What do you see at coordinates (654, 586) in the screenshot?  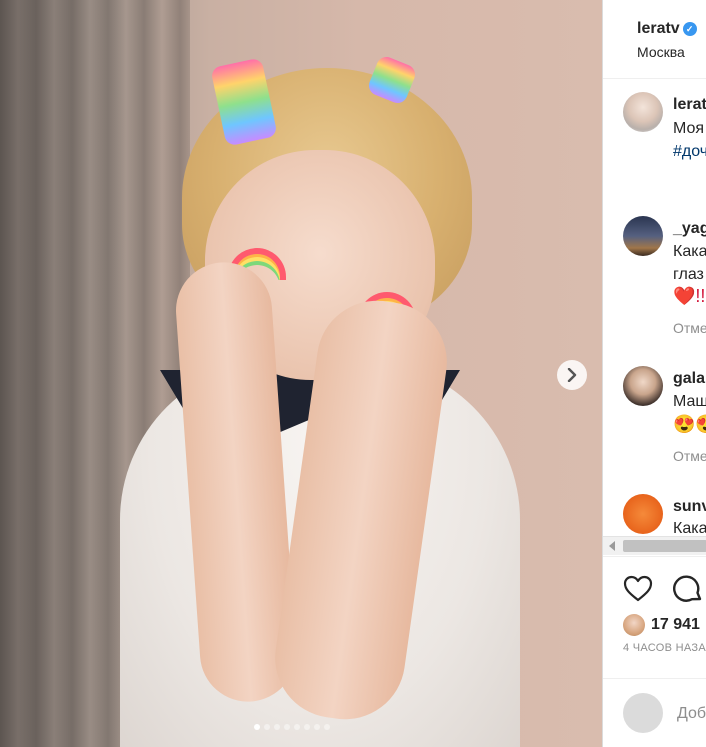 I see `post-actions-bar` at bounding box center [654, 586].